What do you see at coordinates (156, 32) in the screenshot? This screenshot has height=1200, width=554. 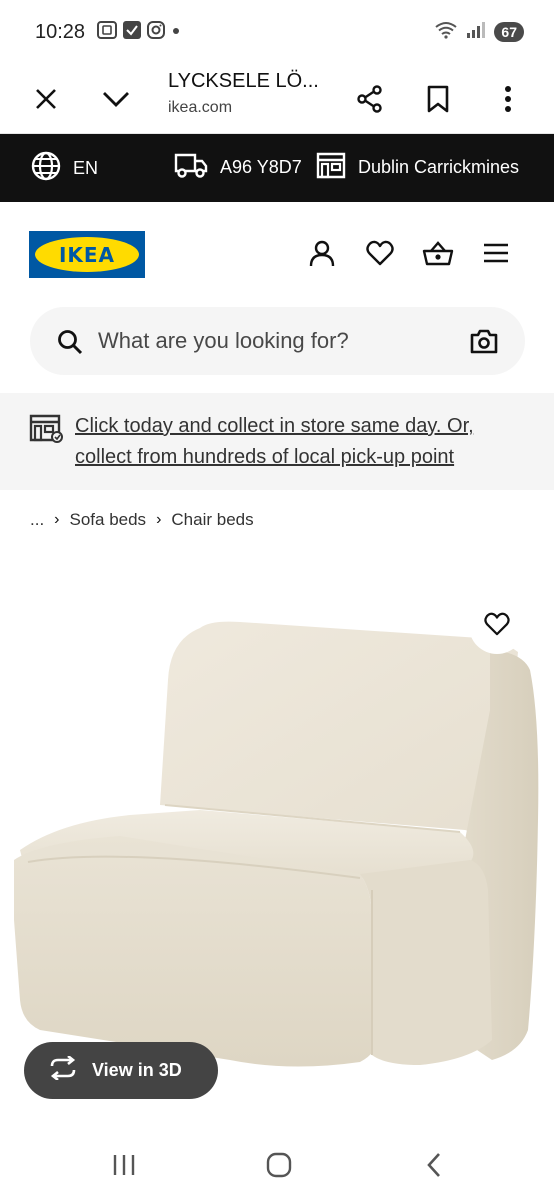 I see `instagram-icon` at bounding box center [156, 32].